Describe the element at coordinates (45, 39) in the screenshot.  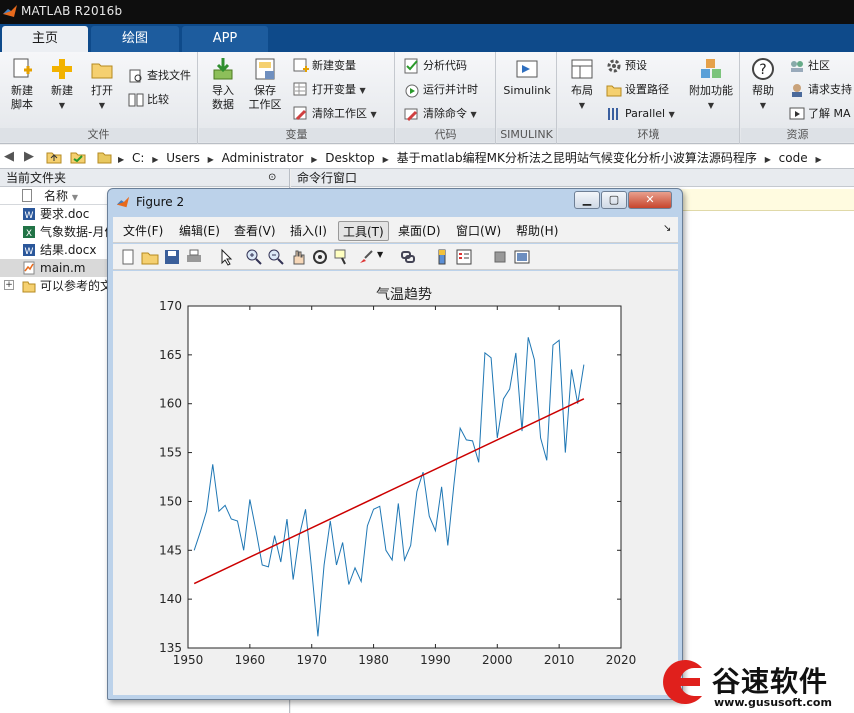
I see `tab-home: 主页` at that location.